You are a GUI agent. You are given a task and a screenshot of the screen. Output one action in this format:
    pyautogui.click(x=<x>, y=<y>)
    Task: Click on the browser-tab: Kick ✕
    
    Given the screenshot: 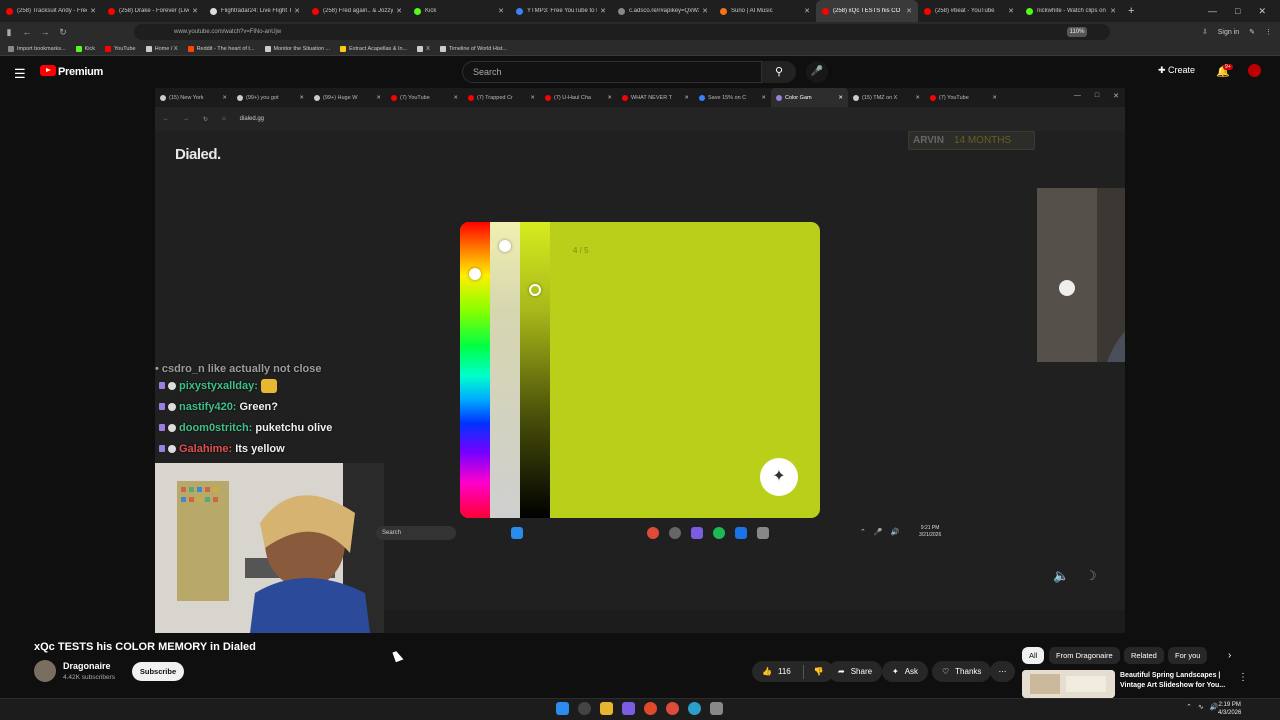 What is the action you would take?
    pyautogui.click(x=459, y=11)
    